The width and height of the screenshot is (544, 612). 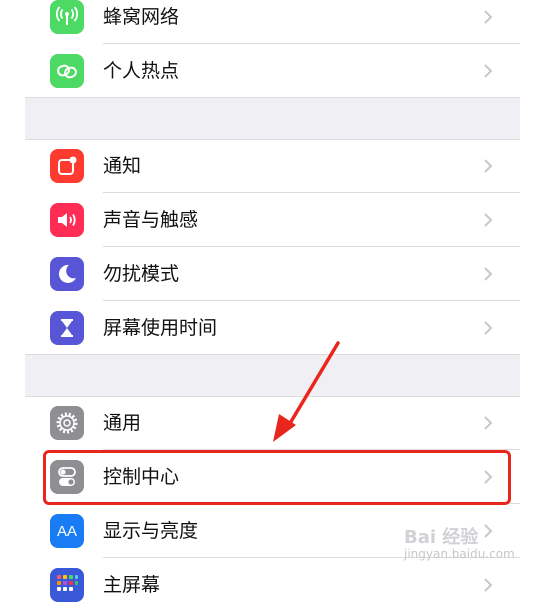 I want to click on watermark-brand: Bai 经验, so click(x=441, y=537).